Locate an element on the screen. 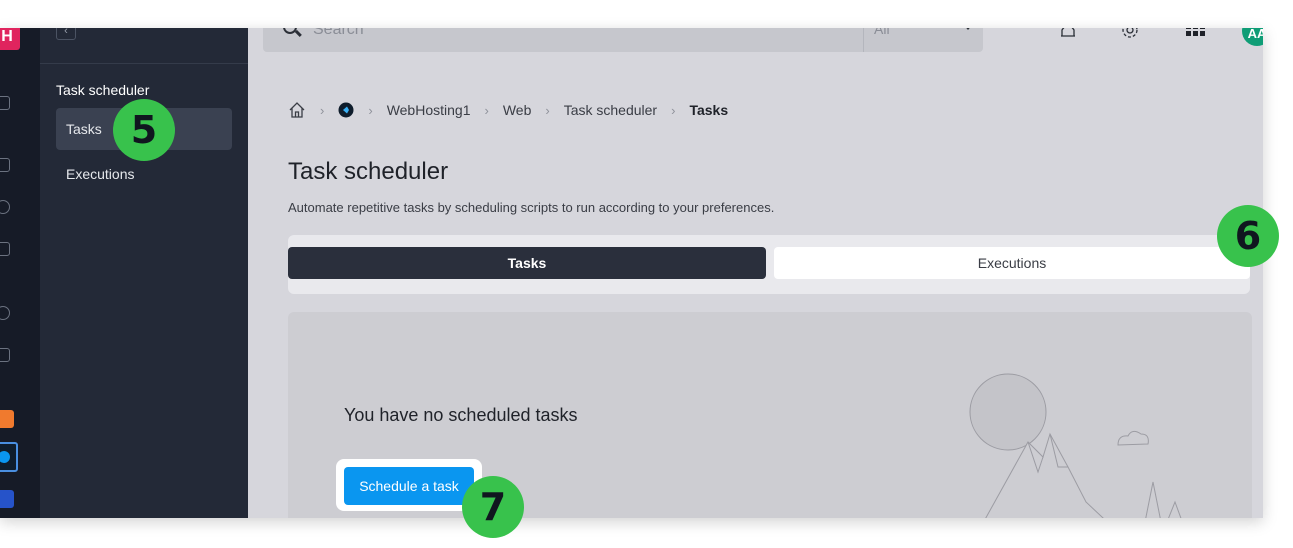 Image resolution: width=1293 pixels, height=548 pixels. breadcrumb-link-webhosting: WebHosting1 is located at coordinates (429, 110).